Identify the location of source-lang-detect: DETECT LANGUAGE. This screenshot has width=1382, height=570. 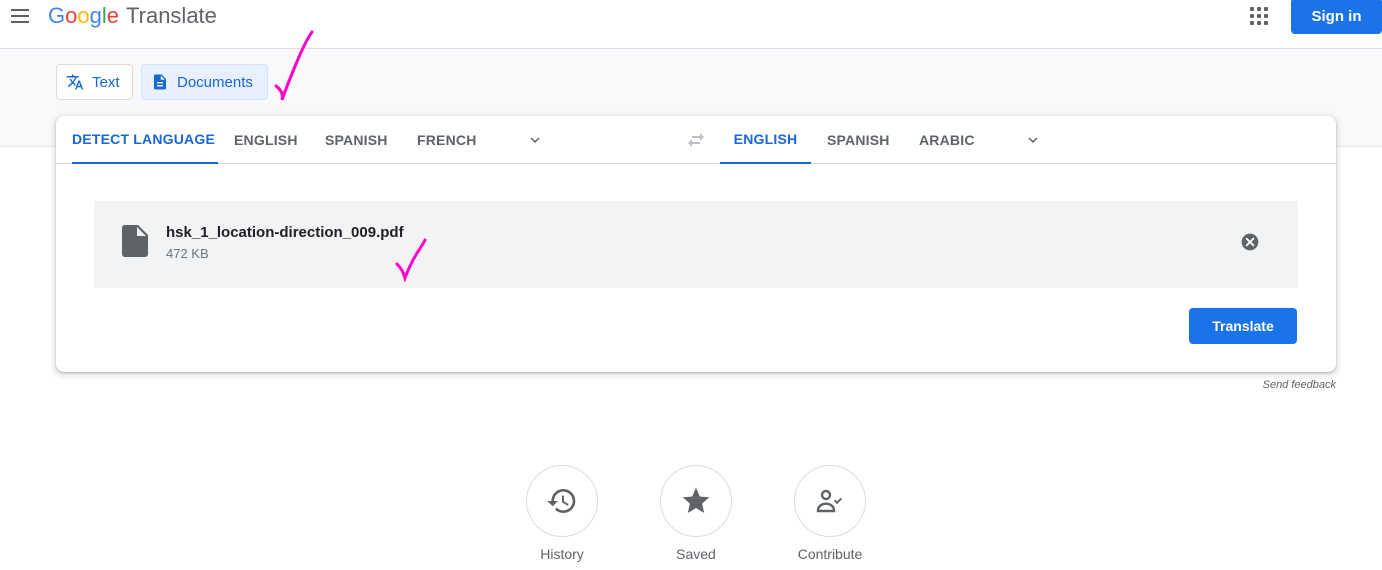
(145, 140).